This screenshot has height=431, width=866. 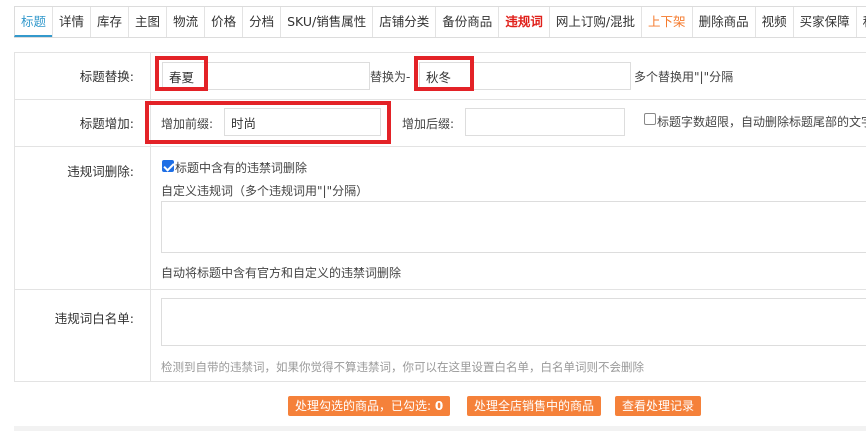 I want to click on violation-delete-note: 自动将标题中含有官方和自定义的违禁词删除, so click(x=281, y=273).